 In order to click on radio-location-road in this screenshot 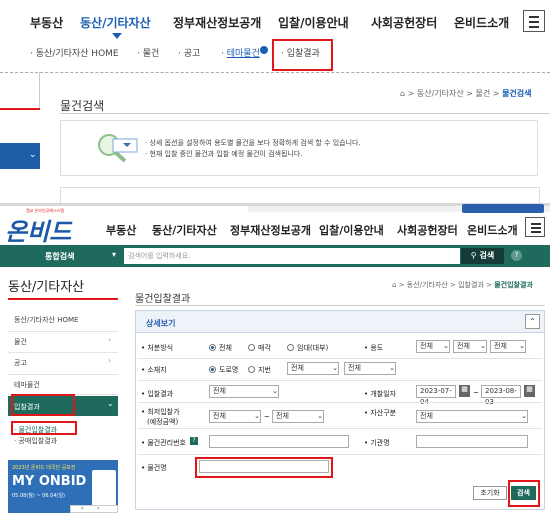, I will do `click(212, 369)`.